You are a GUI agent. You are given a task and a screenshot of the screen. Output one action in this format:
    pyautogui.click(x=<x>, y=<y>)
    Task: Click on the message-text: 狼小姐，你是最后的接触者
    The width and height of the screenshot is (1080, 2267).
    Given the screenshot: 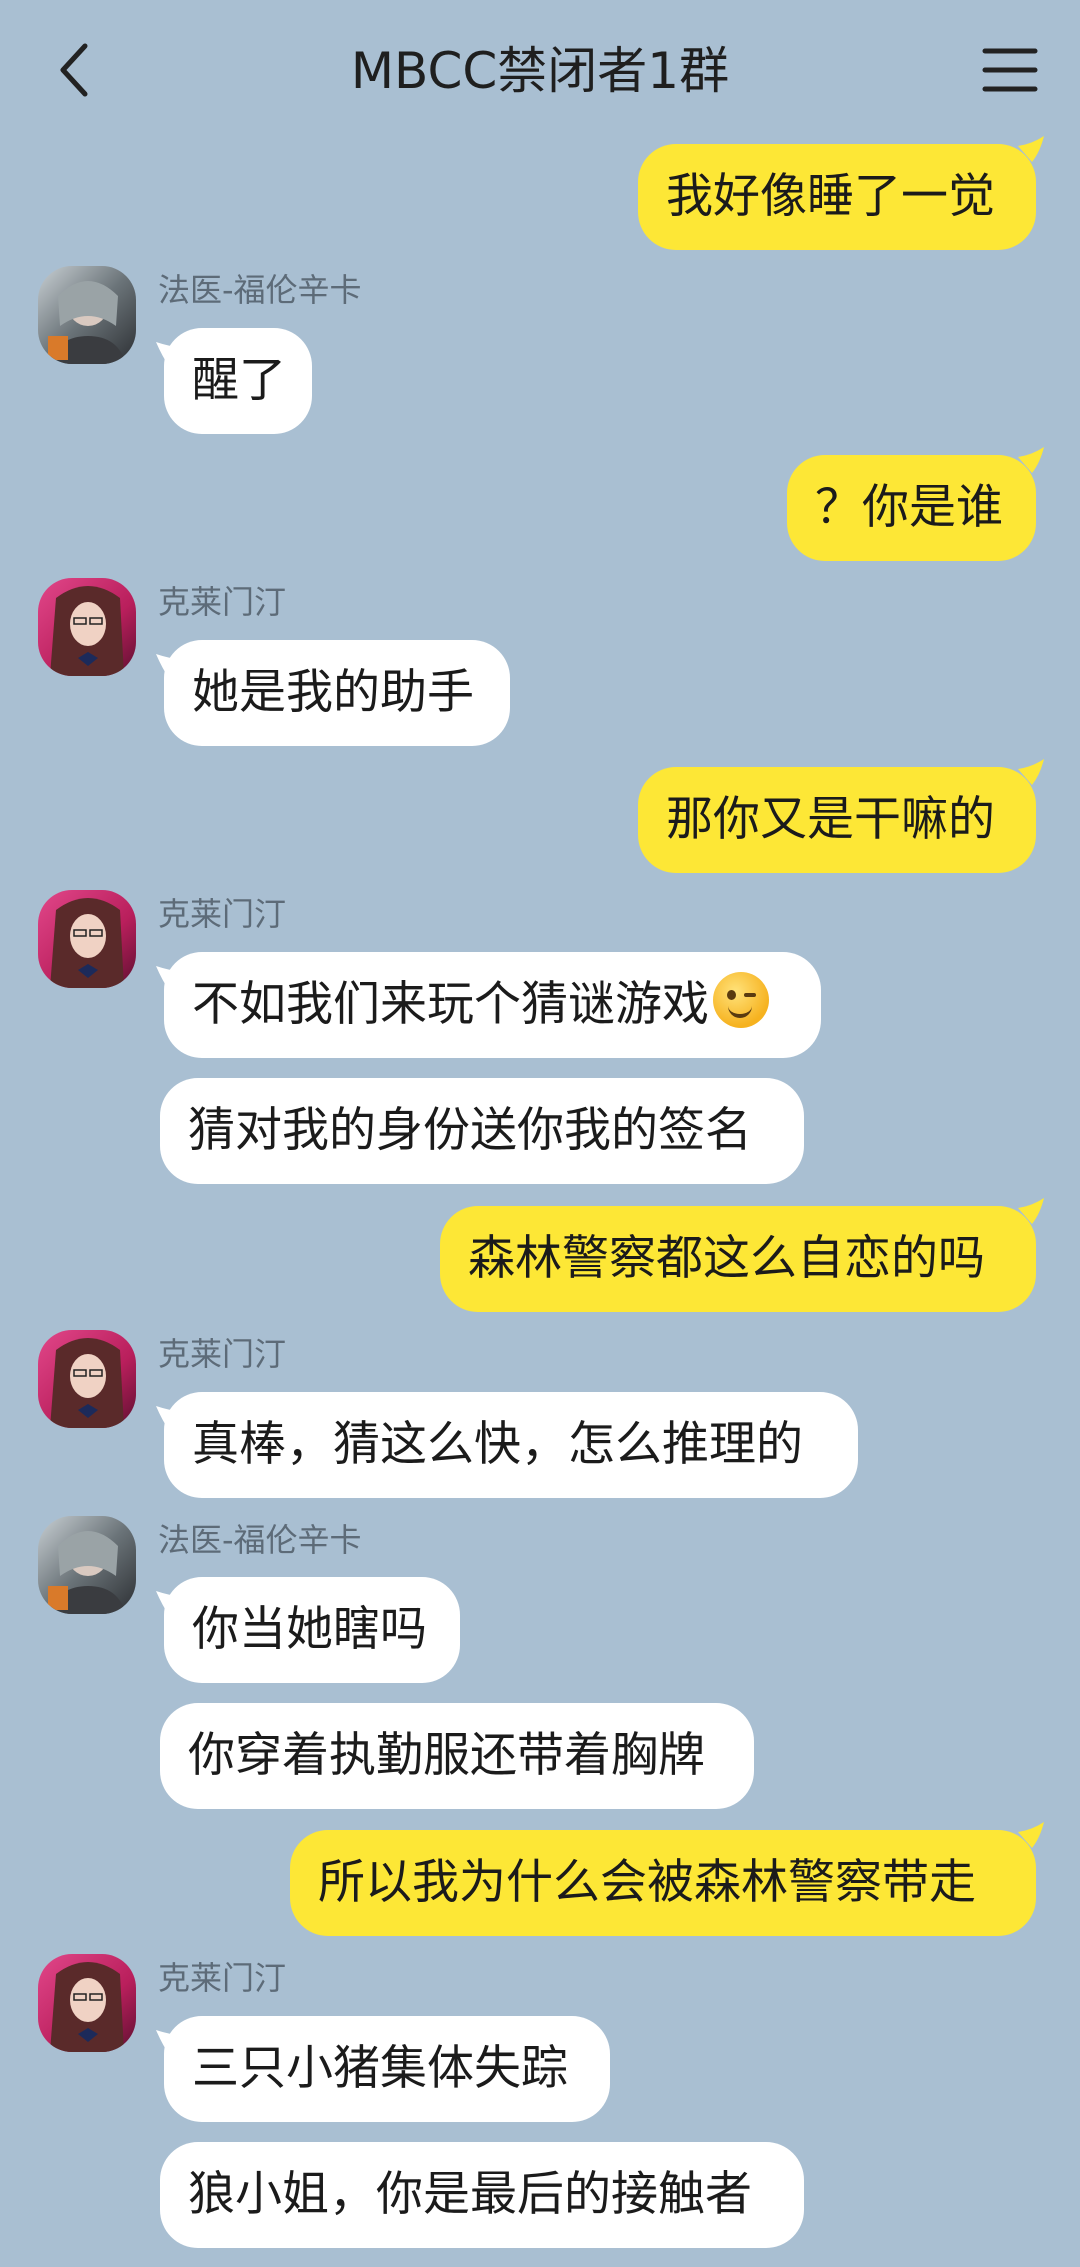 What is the action you would take?
    pyautogui.click(x=470, y=2194)
    